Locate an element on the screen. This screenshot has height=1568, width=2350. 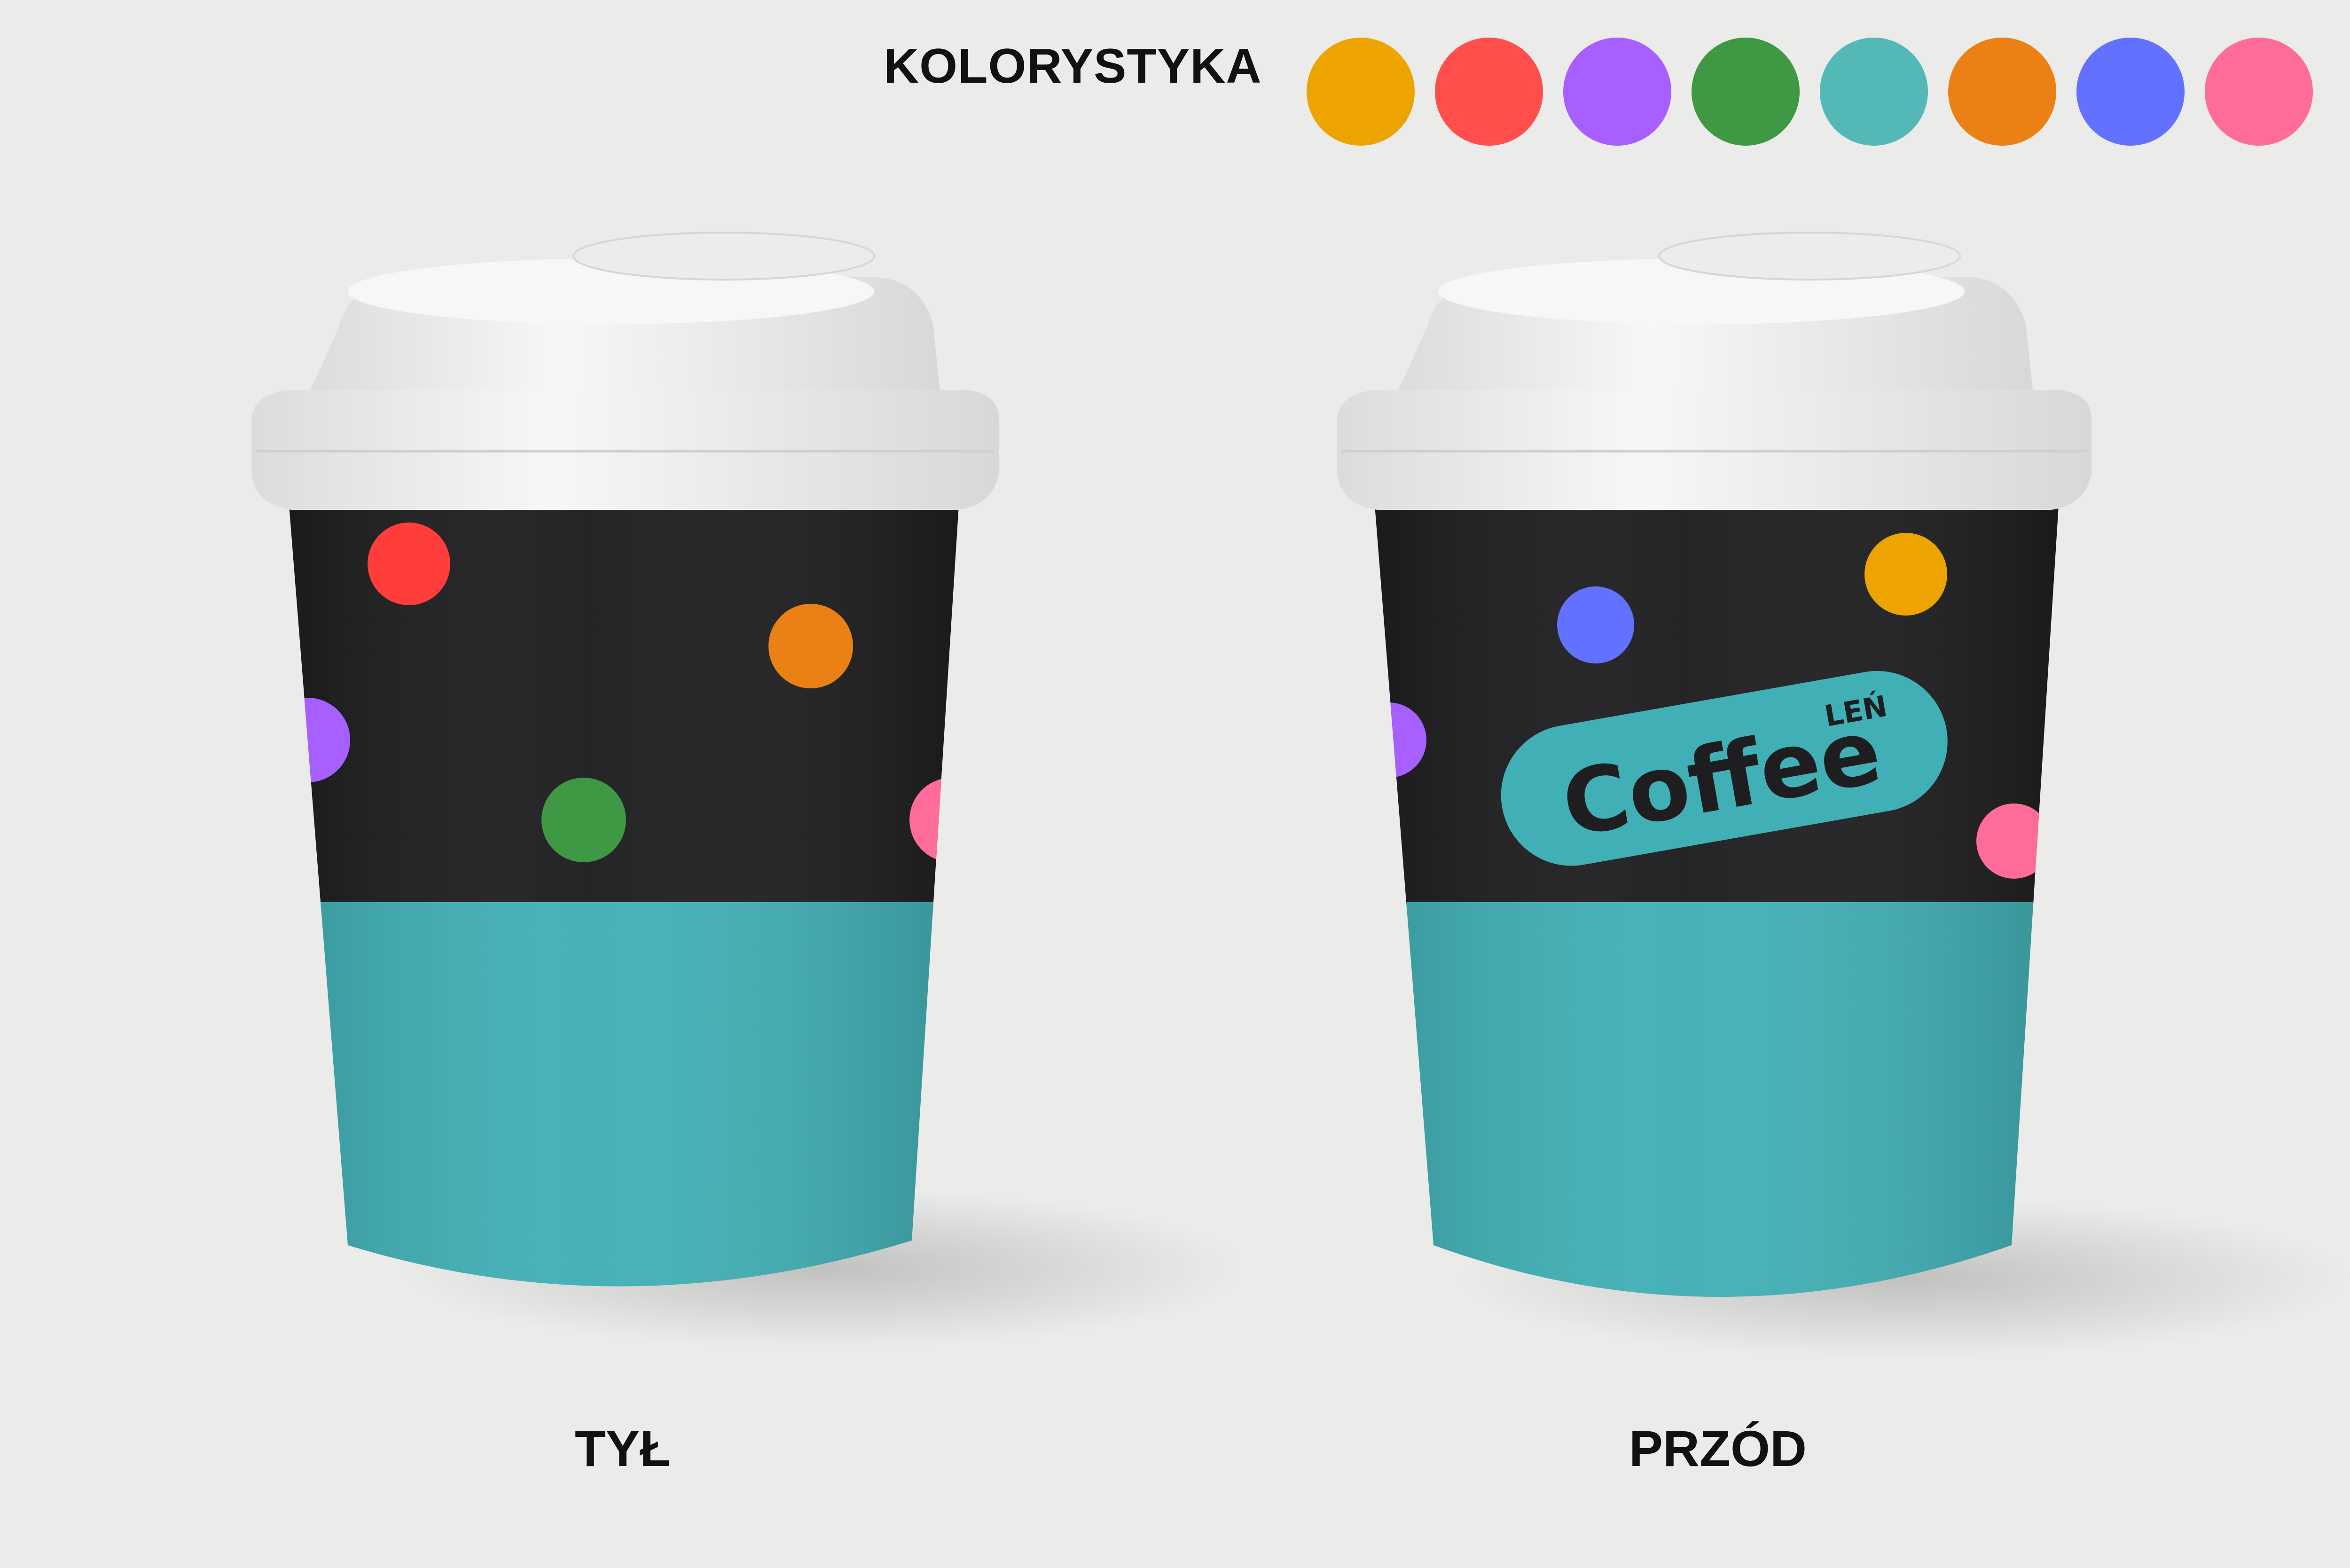
back-dot-orange is located at coordinates (810, 646).